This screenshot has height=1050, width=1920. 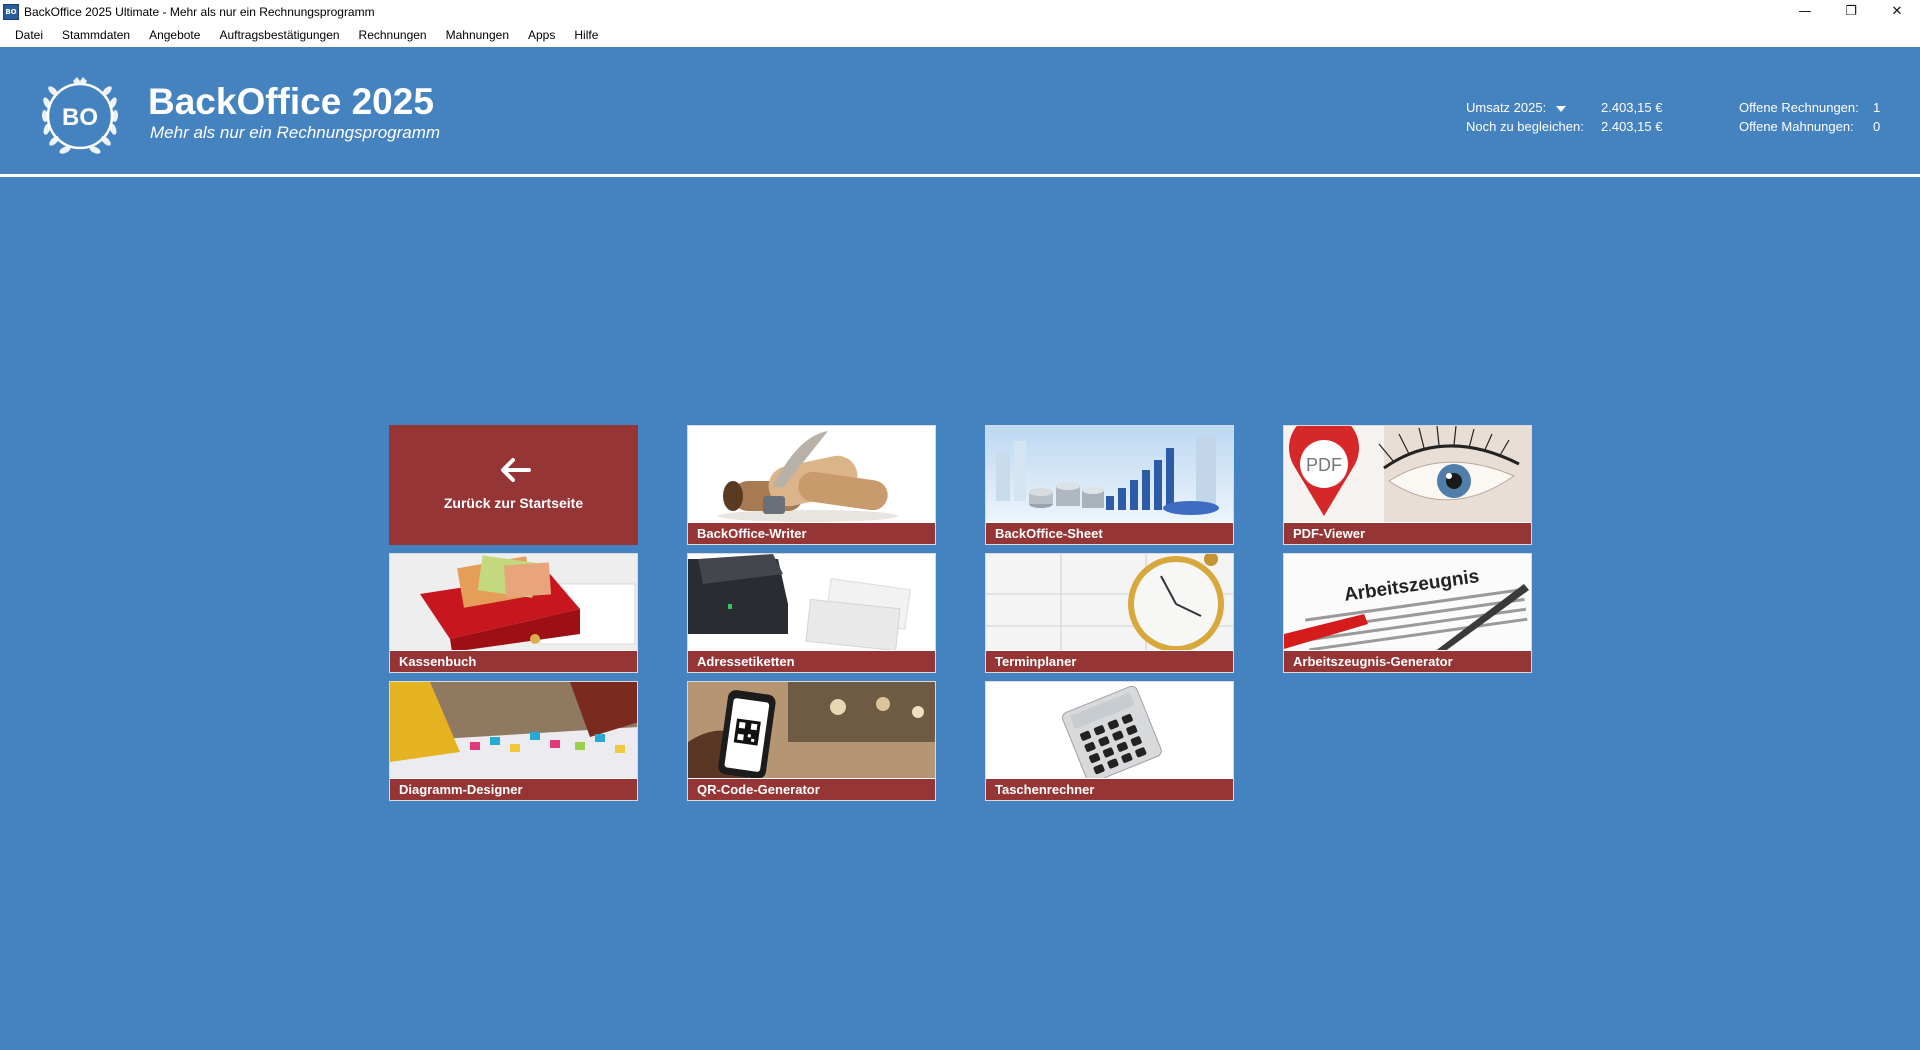 What do you see at coordinates (174, 35) in the screenshot?
I see `menu-angebote: Angebote` at bounding box center [174, 35].